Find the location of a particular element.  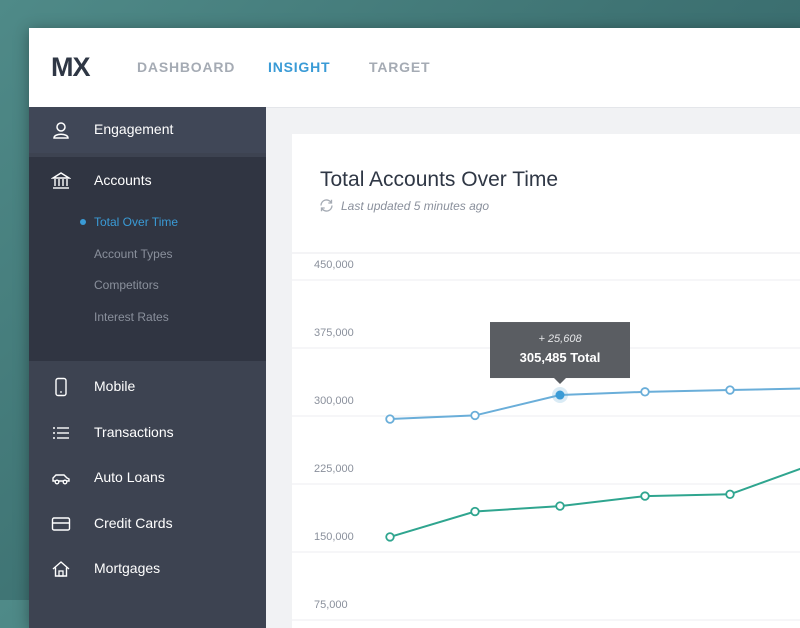

subnav-competitors: Competitors is located at coordinates (126, 285).